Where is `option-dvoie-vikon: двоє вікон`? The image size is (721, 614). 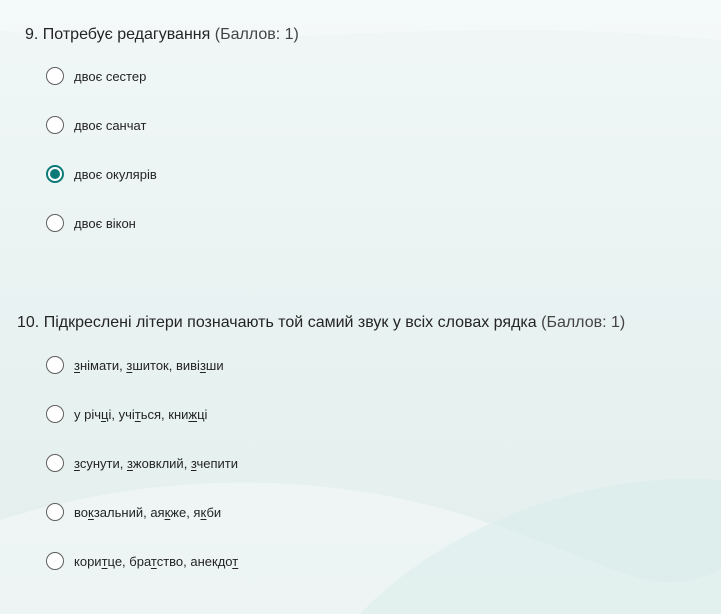 option-dvoie-vikon: двоє вікон is located at coordinates (91, 223).